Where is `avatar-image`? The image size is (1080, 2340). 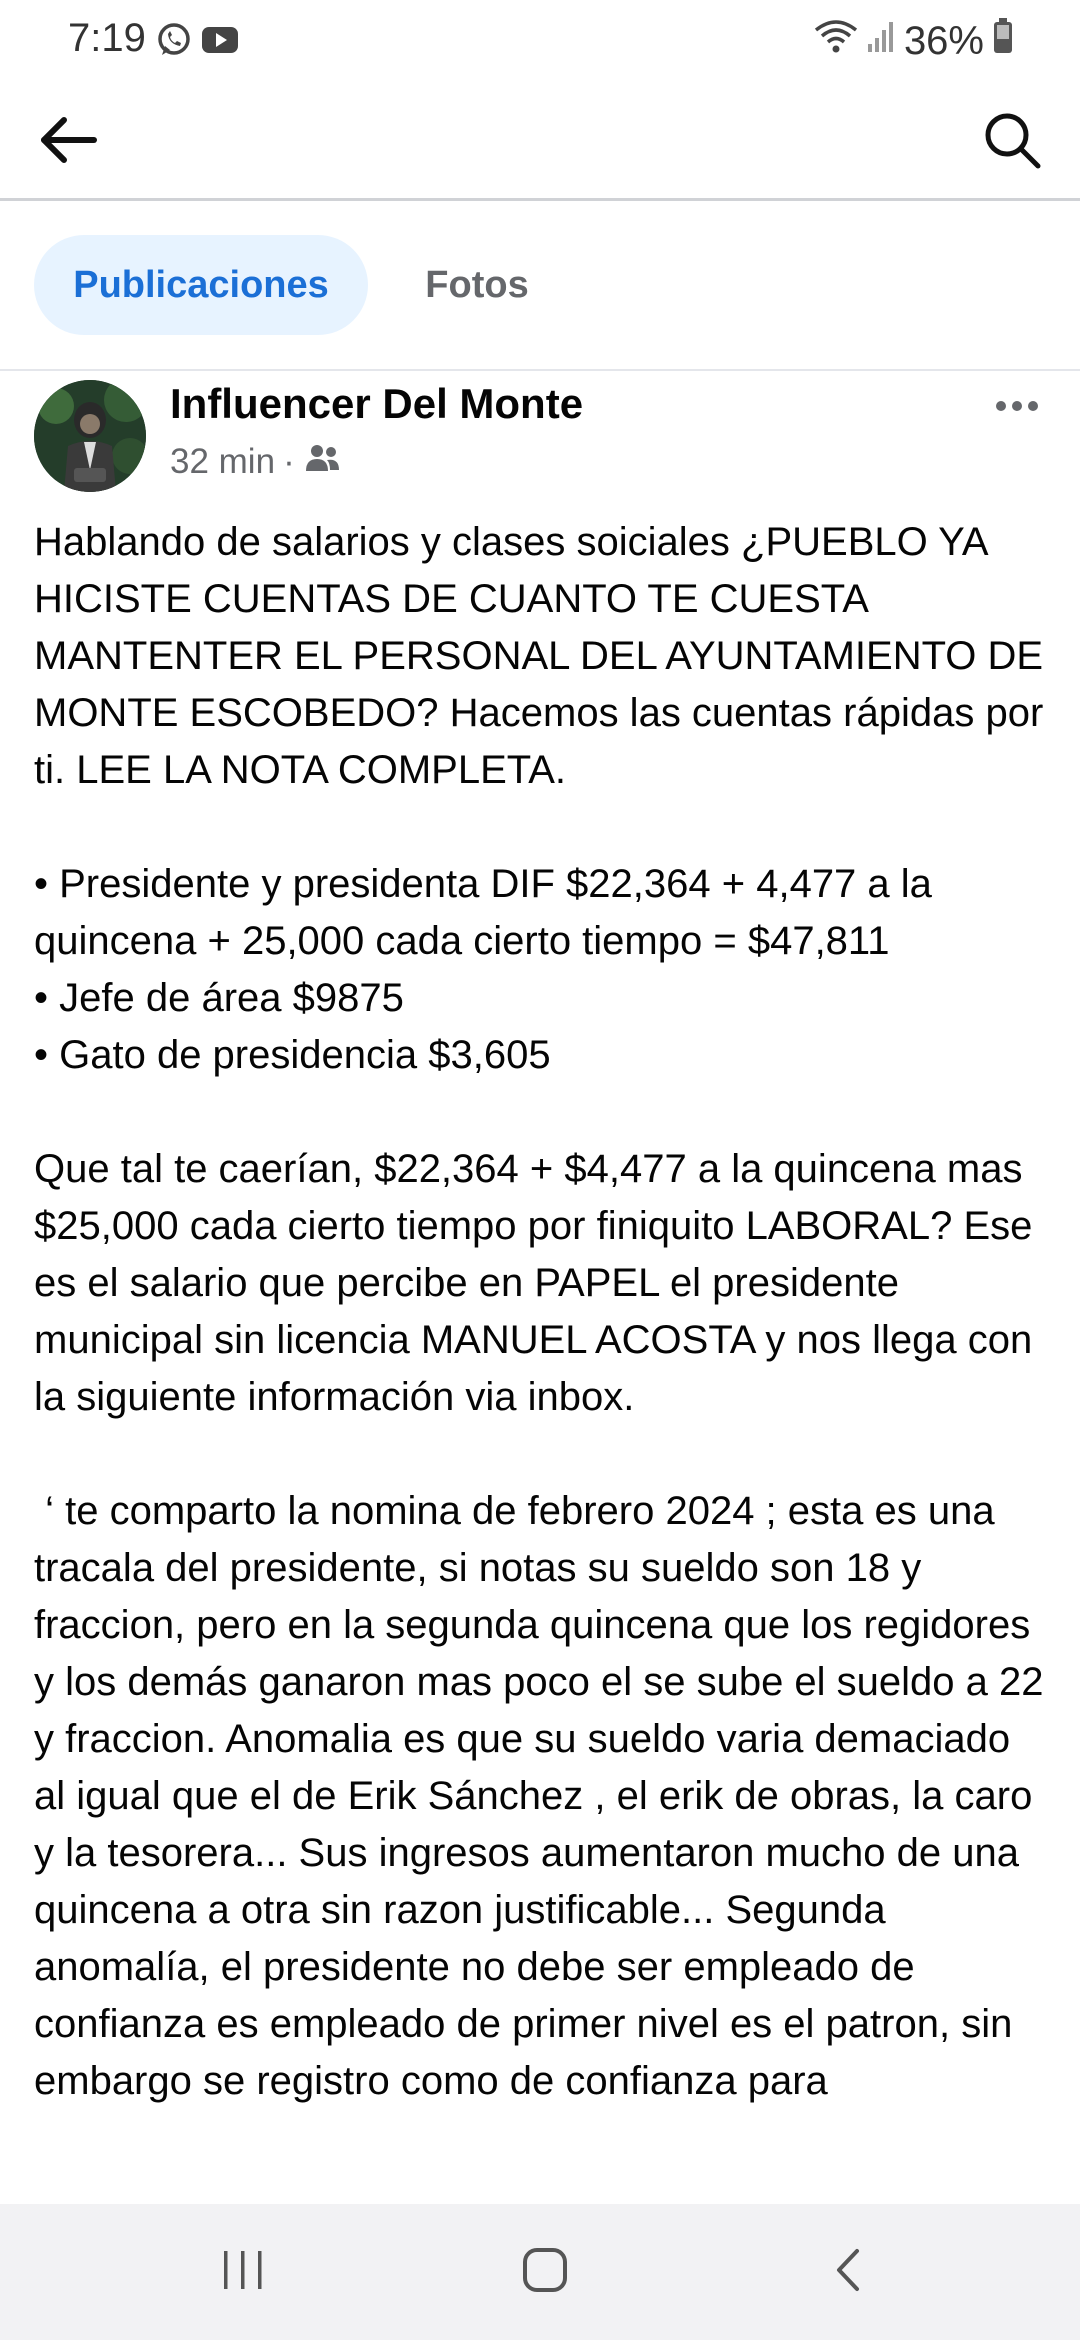 avatar-image is located at coordinates (90, 436).